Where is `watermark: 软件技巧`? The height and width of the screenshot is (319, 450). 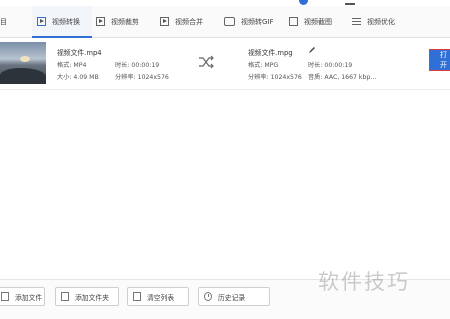
watermark: 软件技巧 is located at coordinates (364, 282).